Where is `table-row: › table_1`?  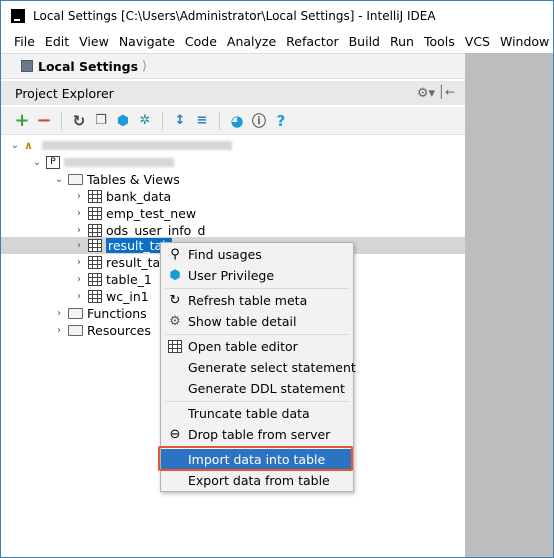 table-row: › table_1 is located at coordinates (112, 279).